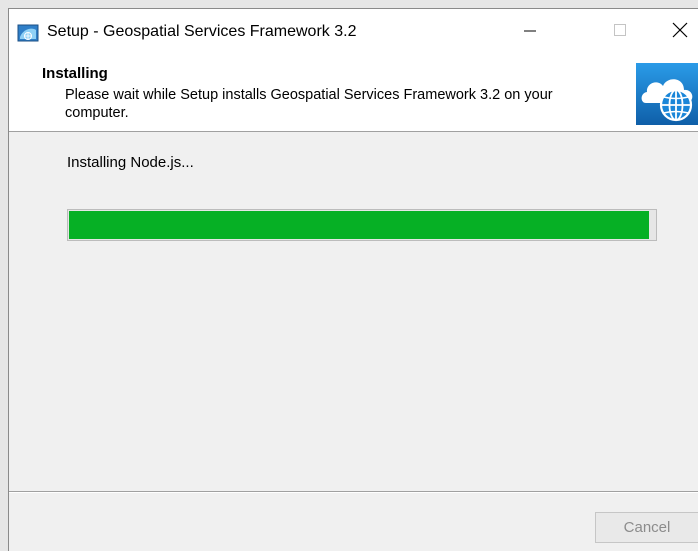 The width and height of the screenshot is (698, 551). I want to click on close-icon, so click(680, 32).